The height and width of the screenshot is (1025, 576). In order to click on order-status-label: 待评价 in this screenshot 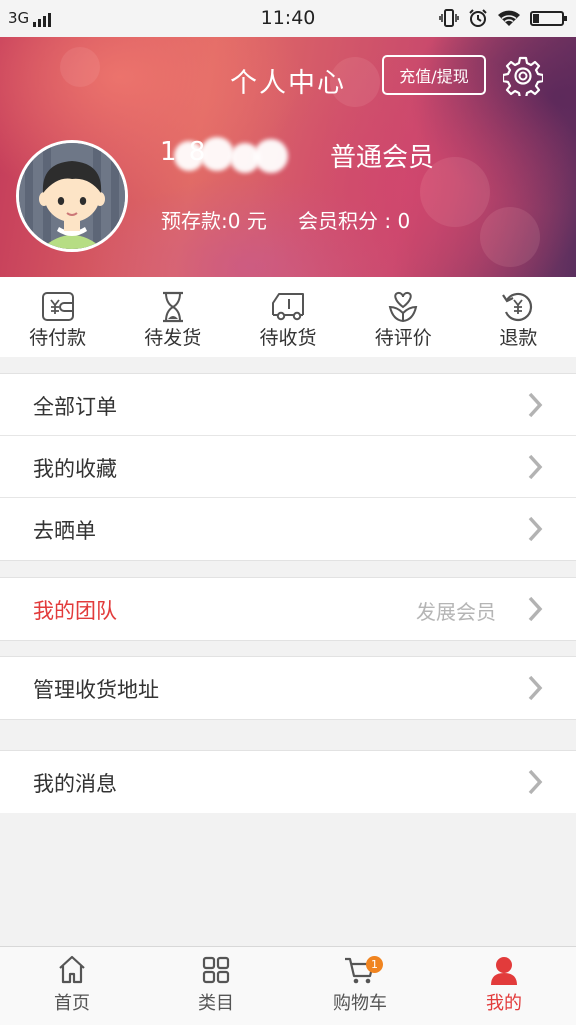, I will do `click(403, 338)`.